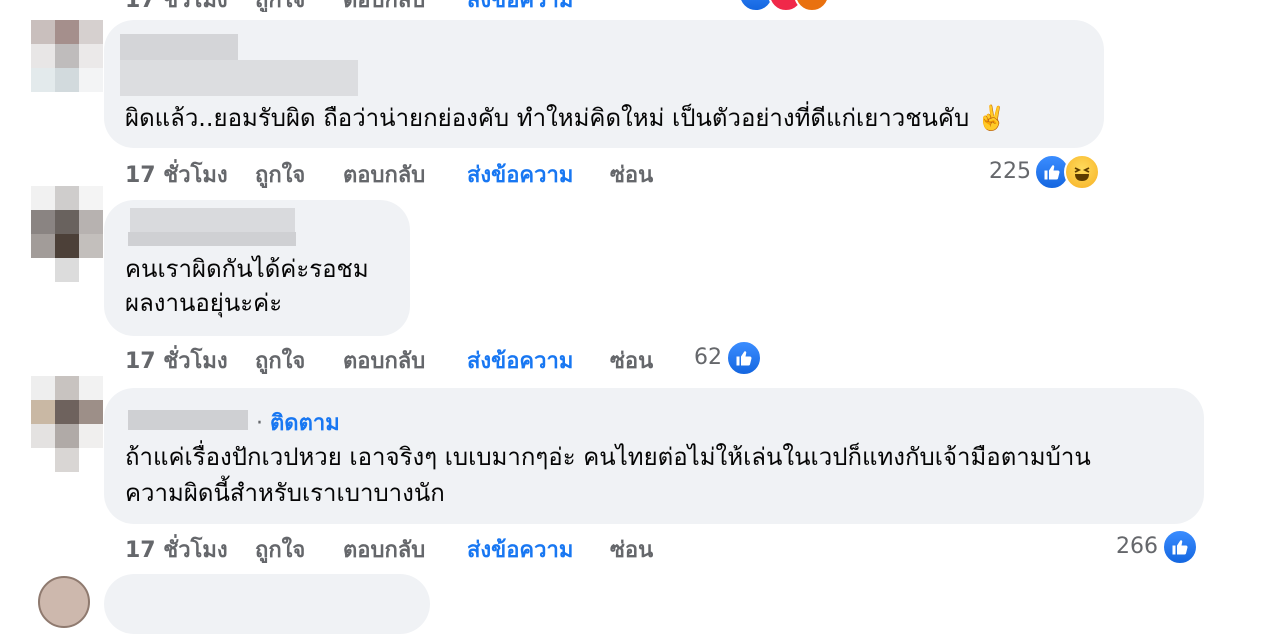 The image size is (1280, 634). I want to click on comment-text-line: ผลงานอยุ่นะค่ะ, so click(204, 303).